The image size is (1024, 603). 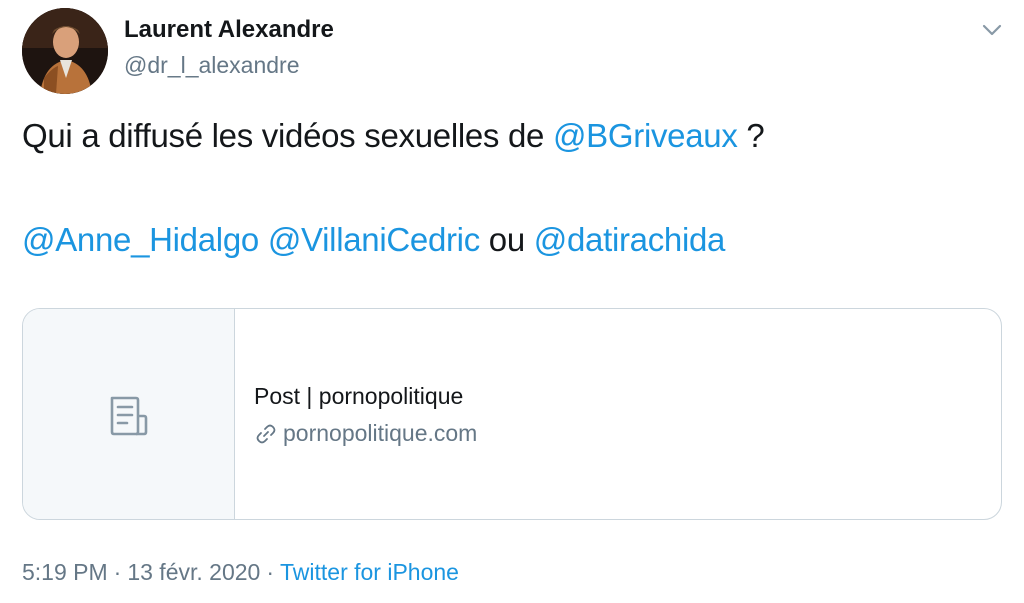 I want to click on author-name: Laurent Alexandre, so click(x=229, y=30).